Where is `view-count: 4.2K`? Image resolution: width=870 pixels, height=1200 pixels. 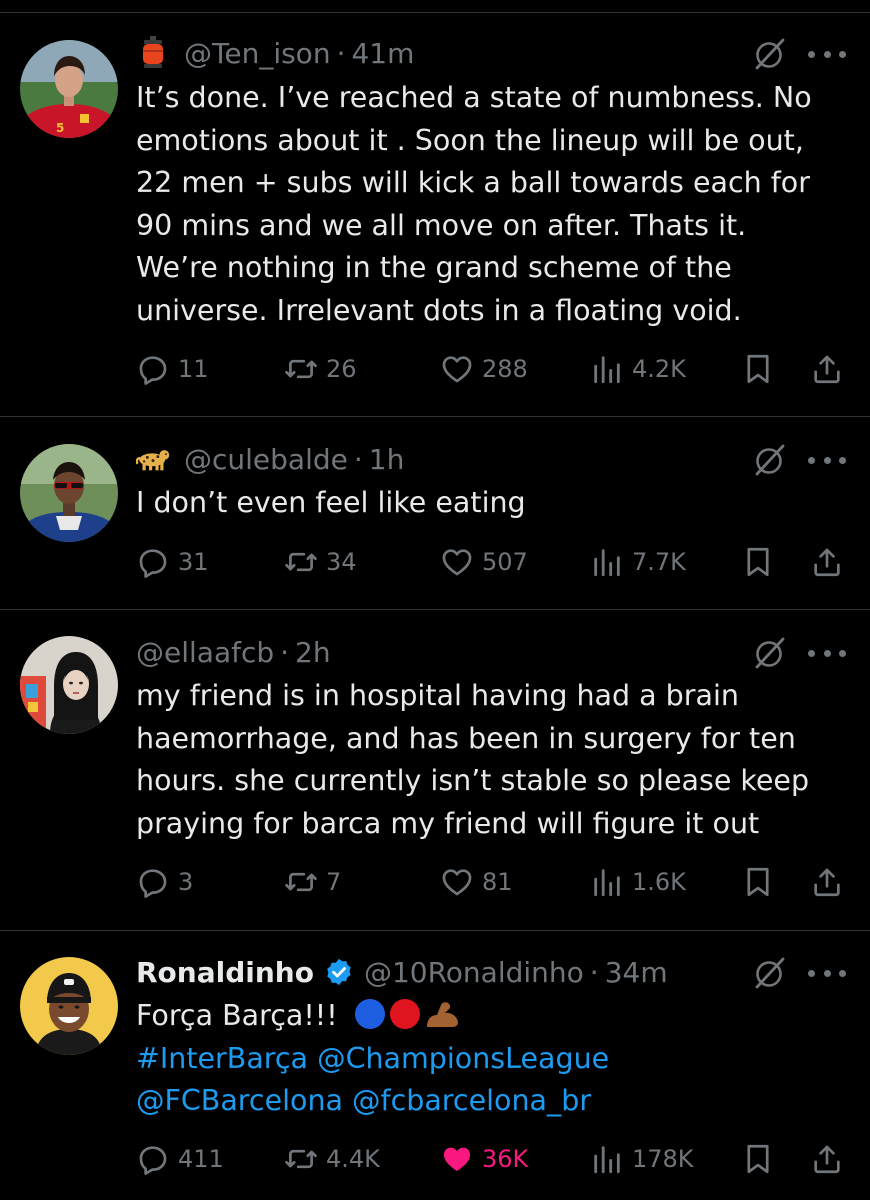 view-count: 4.2K is located at coordinates (659, 369).